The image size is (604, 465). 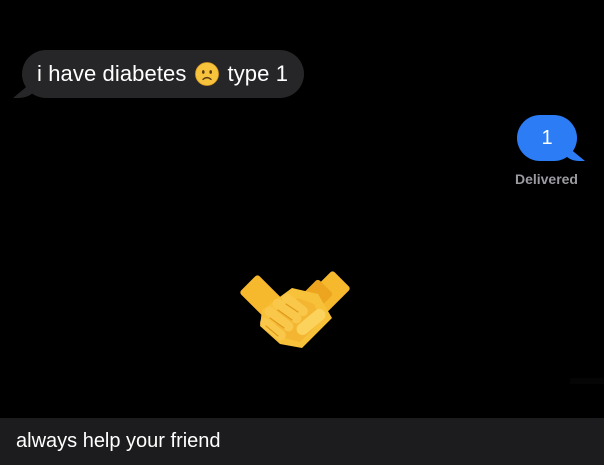 I want to click on incoming-message-bubble: i have diabetes type 1, so click(x=155, y=74).